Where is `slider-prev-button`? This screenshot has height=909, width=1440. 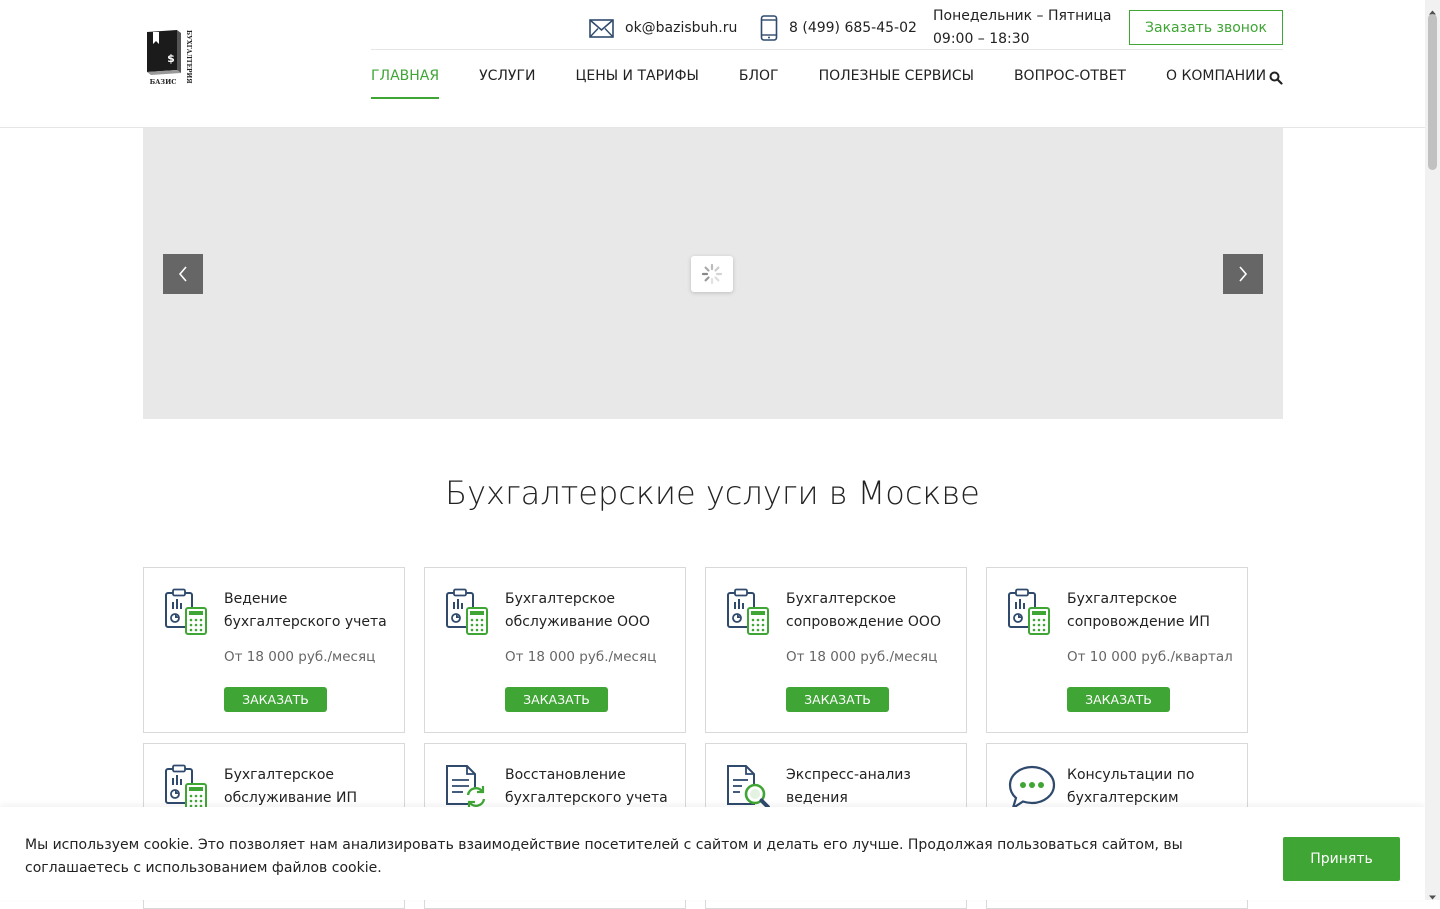
slider-prev-button is located at coordinates (183, 274).